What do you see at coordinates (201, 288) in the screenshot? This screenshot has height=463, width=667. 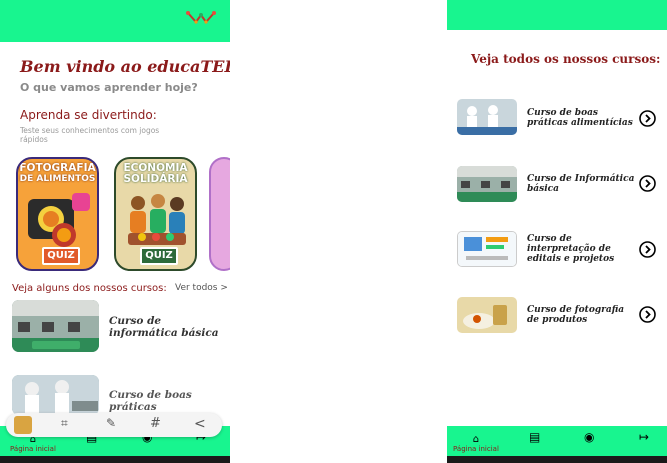 I see `see-all-link: Ver todos >` at bounding box center [201, 288].